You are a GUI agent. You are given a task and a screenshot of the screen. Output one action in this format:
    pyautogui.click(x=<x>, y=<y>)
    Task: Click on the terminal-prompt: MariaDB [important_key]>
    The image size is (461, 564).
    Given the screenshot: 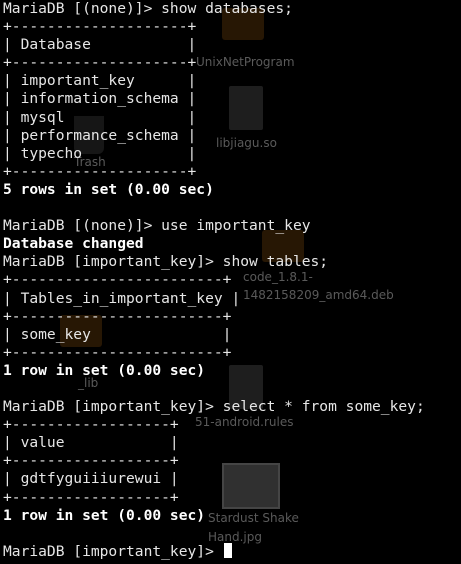 What is the action you would take?
    pyautogui.click(x=113, y=551)
    